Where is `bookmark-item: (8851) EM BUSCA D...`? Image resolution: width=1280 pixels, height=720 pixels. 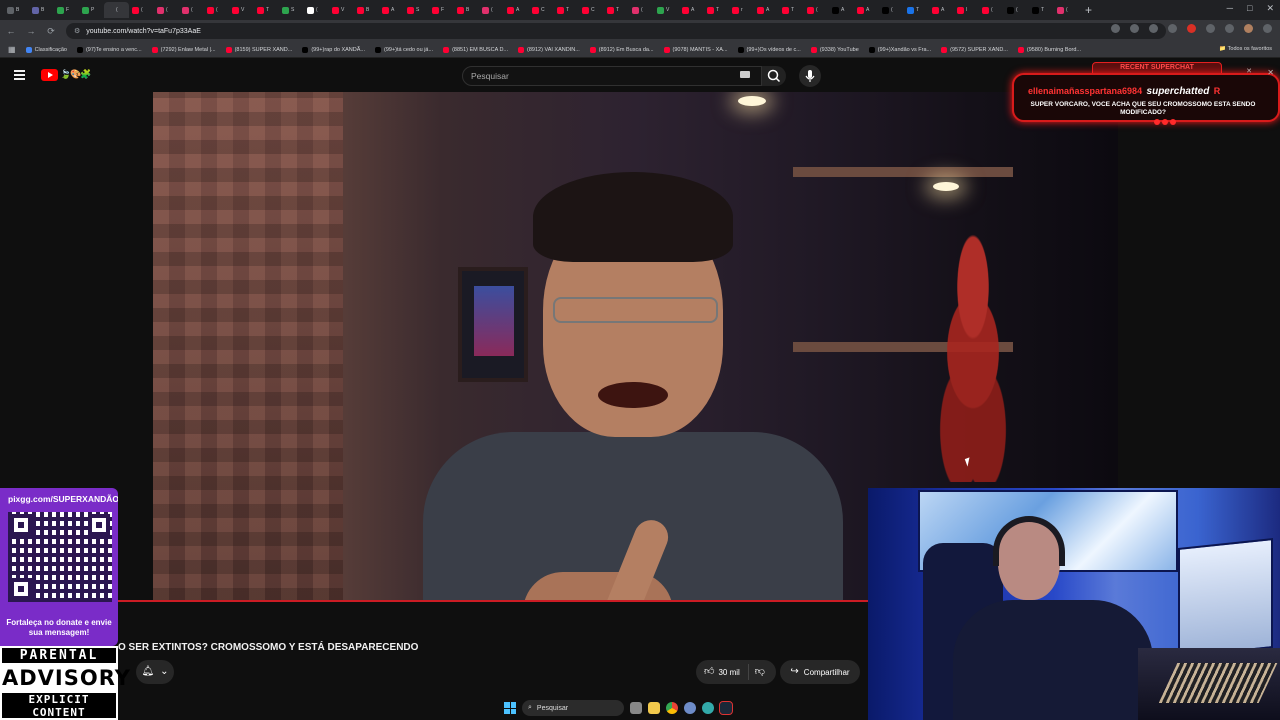
bookmark-item: (8851) EM BUSCA D... is located at coordinates (475, 49).